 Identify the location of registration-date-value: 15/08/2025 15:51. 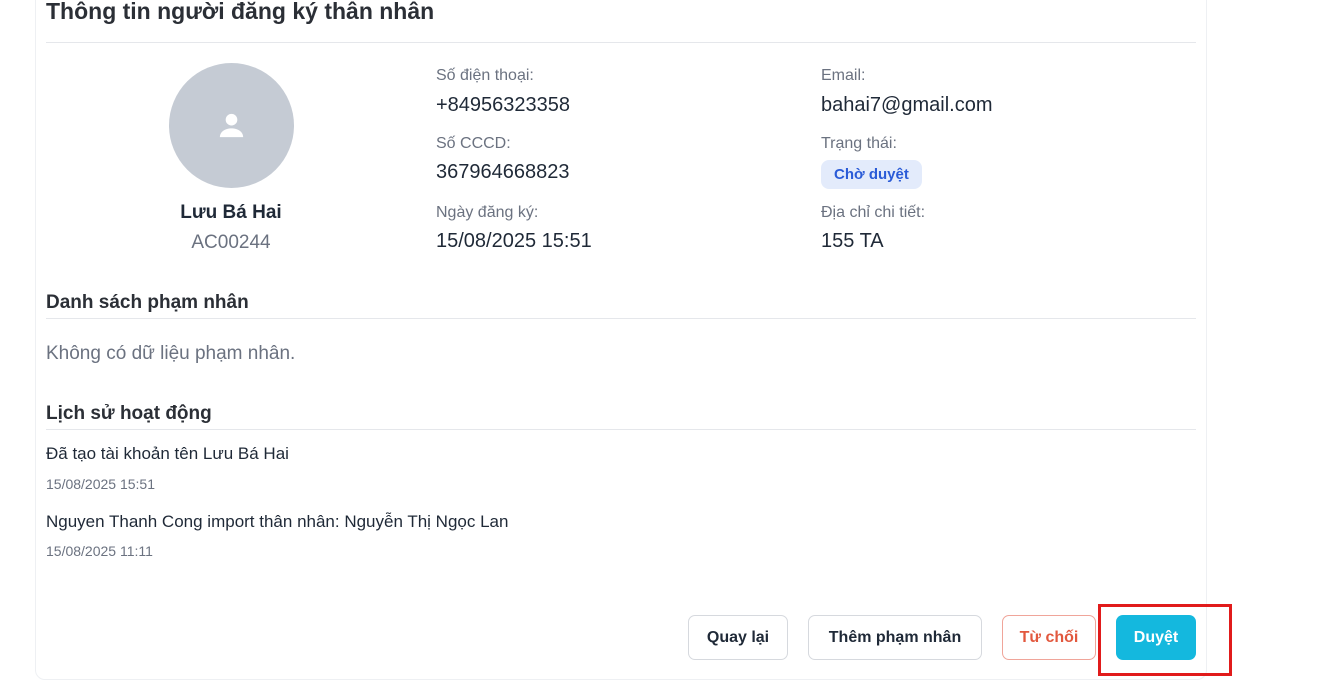
(514, 241).